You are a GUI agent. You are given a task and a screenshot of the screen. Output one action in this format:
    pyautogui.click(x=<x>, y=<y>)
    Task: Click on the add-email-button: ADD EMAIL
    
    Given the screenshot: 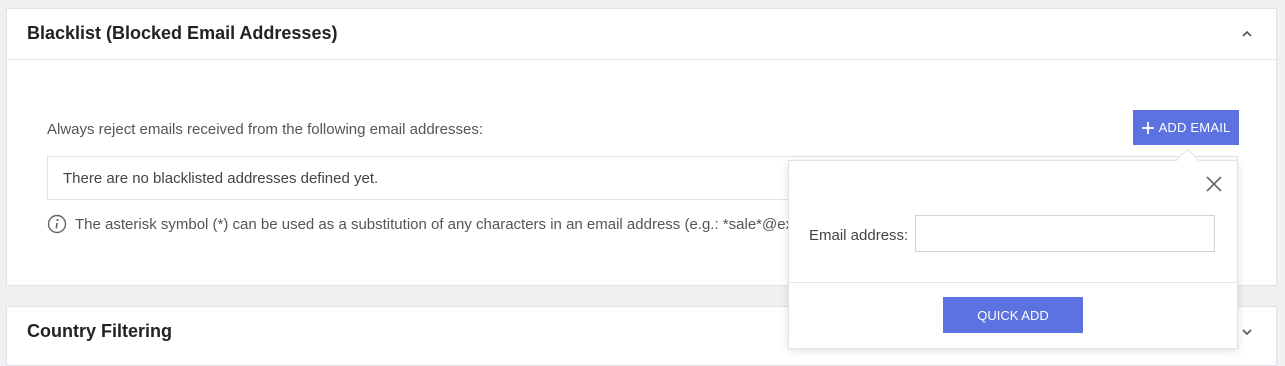 What is the action you would take?
    pyautogui.click(x=1186, y=127)
    